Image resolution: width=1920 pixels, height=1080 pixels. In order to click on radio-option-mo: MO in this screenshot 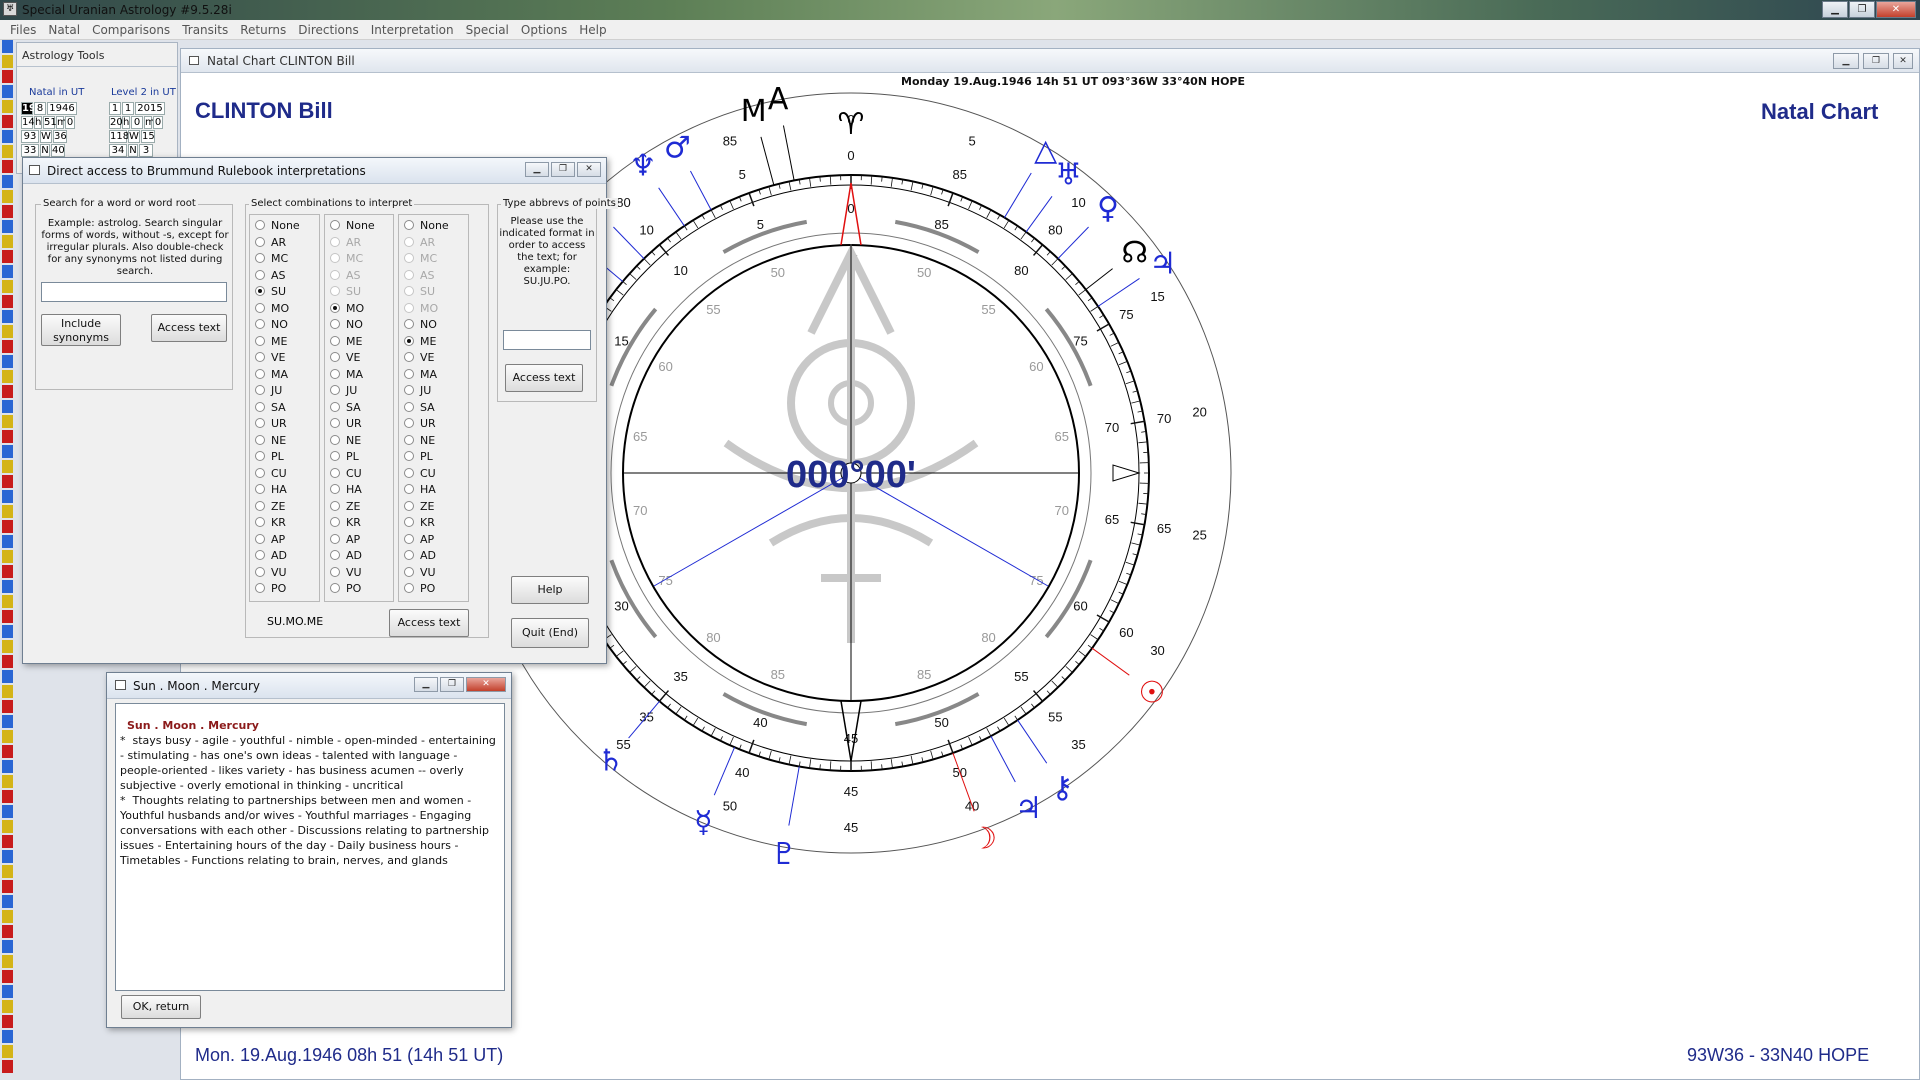, I will do `click(347, 308)`.